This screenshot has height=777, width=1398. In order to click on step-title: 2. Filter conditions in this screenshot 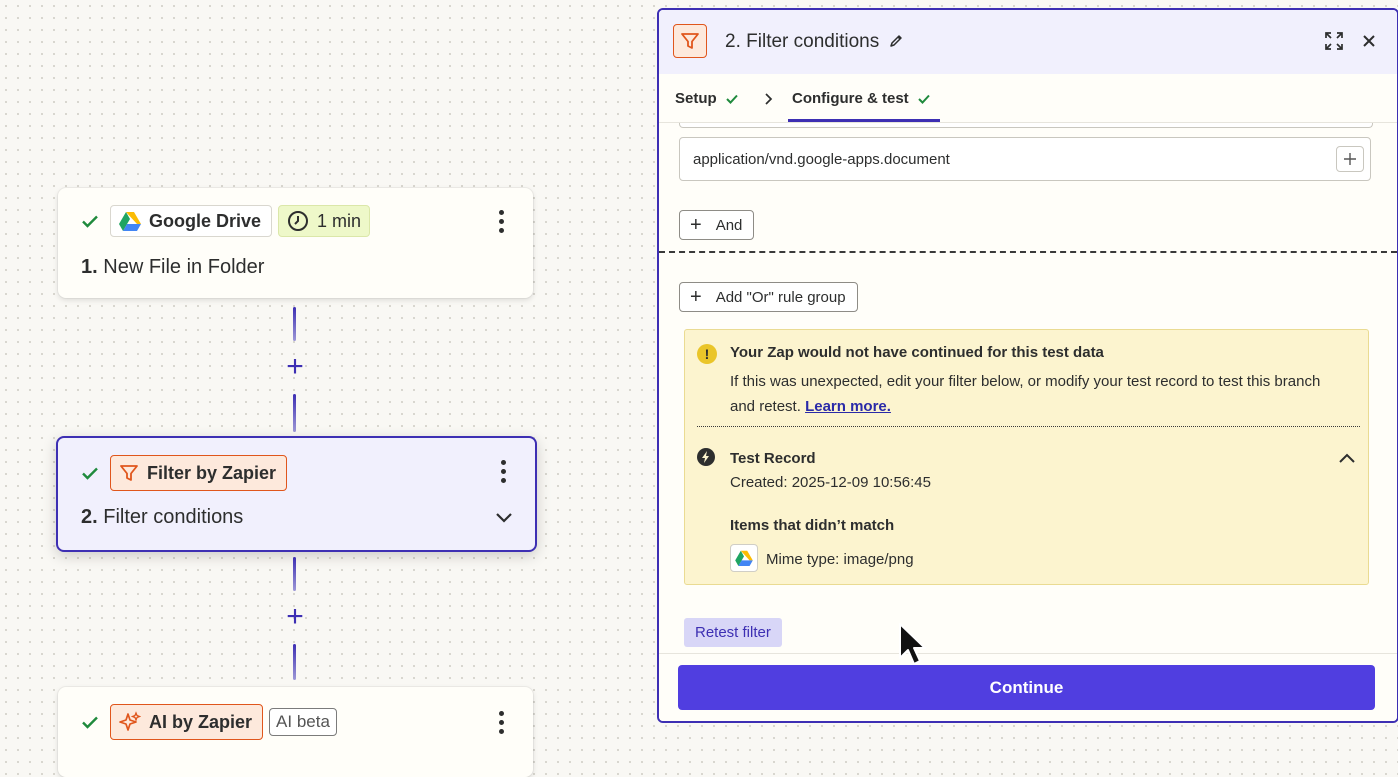, I will do `click(162, 517)`.